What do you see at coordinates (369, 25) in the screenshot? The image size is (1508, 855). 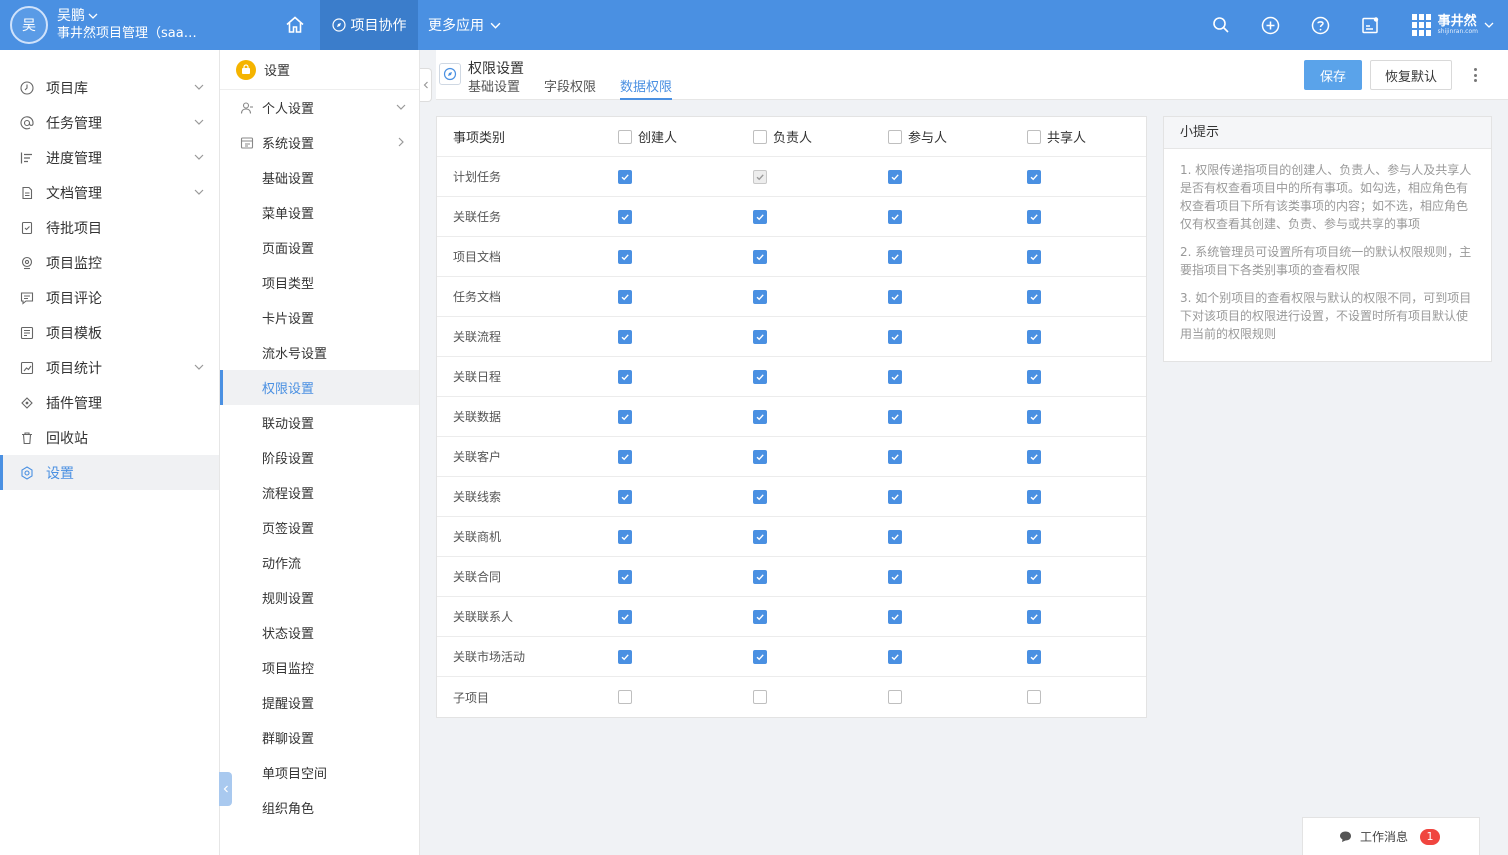 I see `tab-project-collab: 项目协作` at bounding box center [369, 25].